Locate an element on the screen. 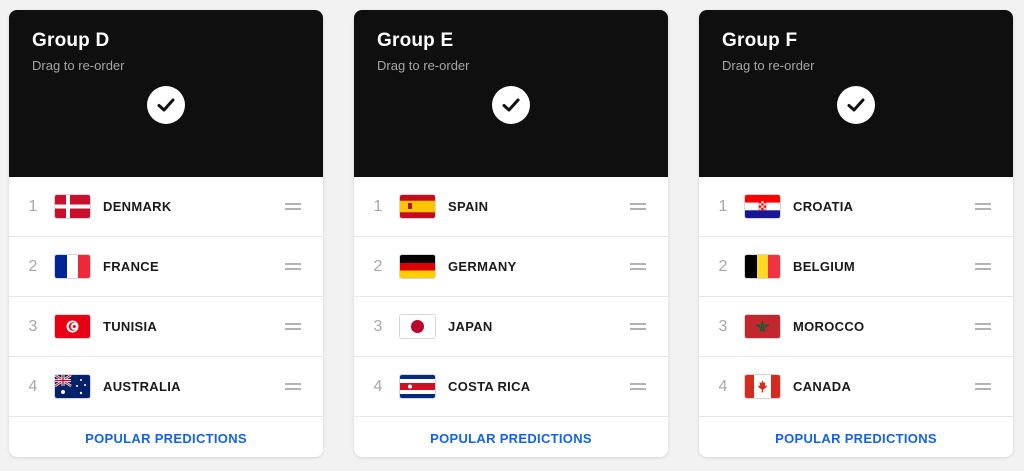 This screenshot has height=471, width=1024. group-header: Group D Drag to re-order is located at coordinates (166, 93).